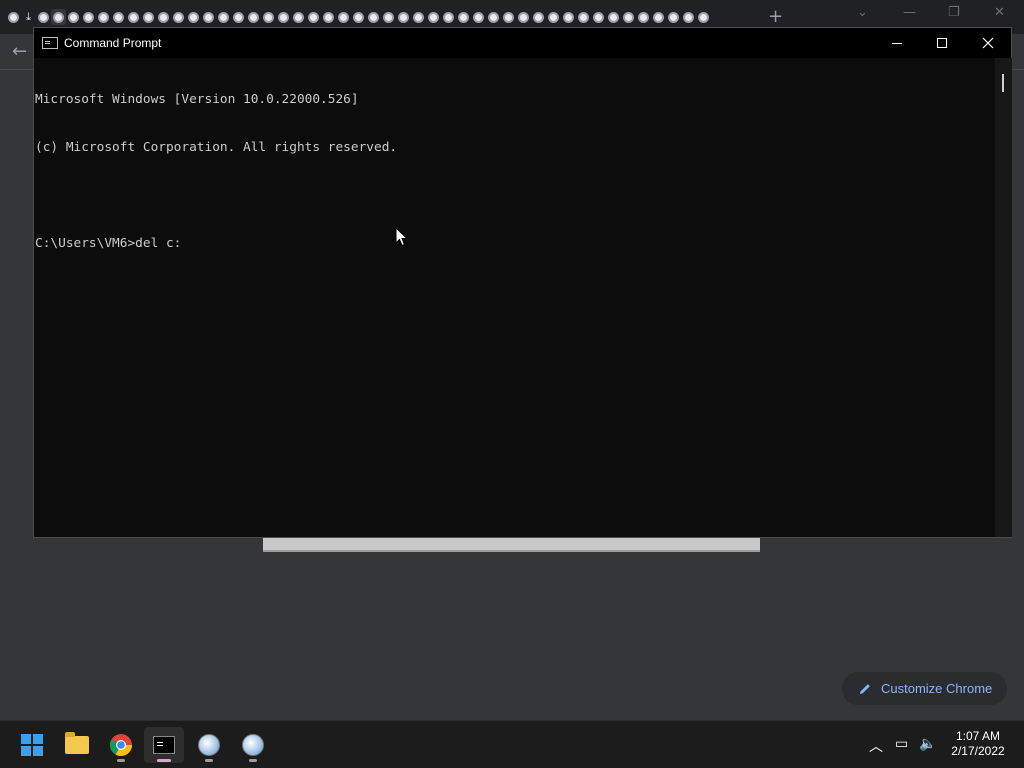 The image size is (1024, 768). Describe the element at coordinates (865, 688) in the screenshot. I see `pencil-icon` at that location.